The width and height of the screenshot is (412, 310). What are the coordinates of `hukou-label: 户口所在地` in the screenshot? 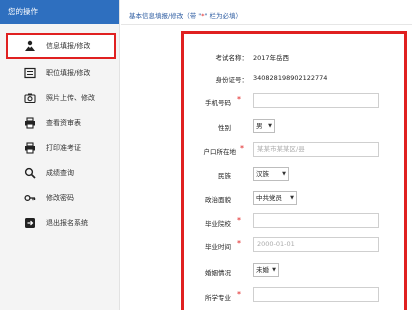 It's located at (220, 152).